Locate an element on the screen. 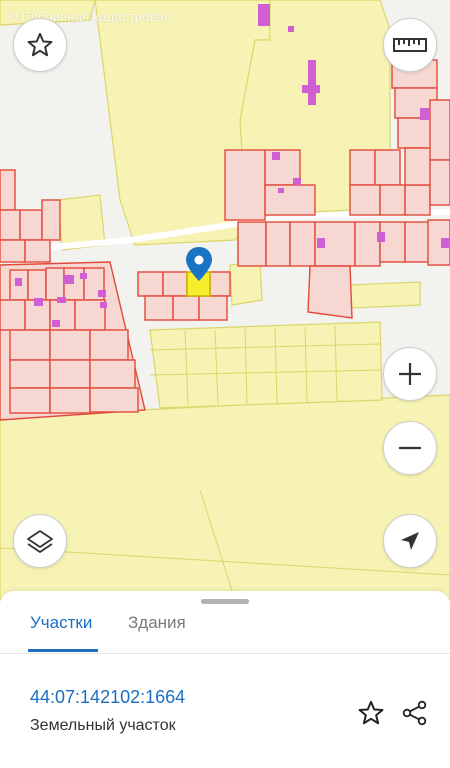 The width and height of the screenshot is (450, 768). locate-button is located at coordinates (410, 541).